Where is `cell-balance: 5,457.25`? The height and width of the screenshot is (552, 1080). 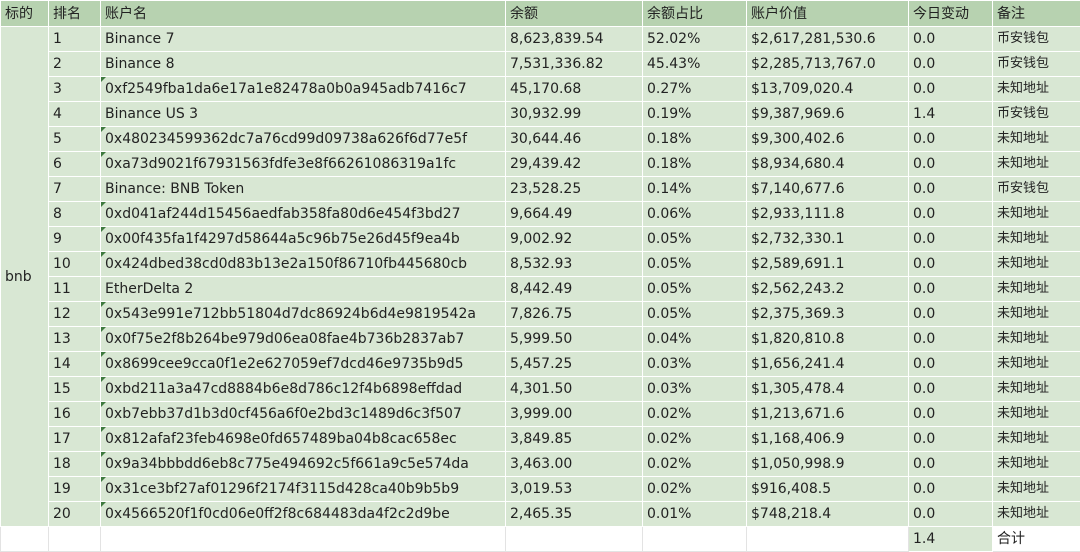
cell-balance: 5,457.25 is located at coordinates (574, 364).